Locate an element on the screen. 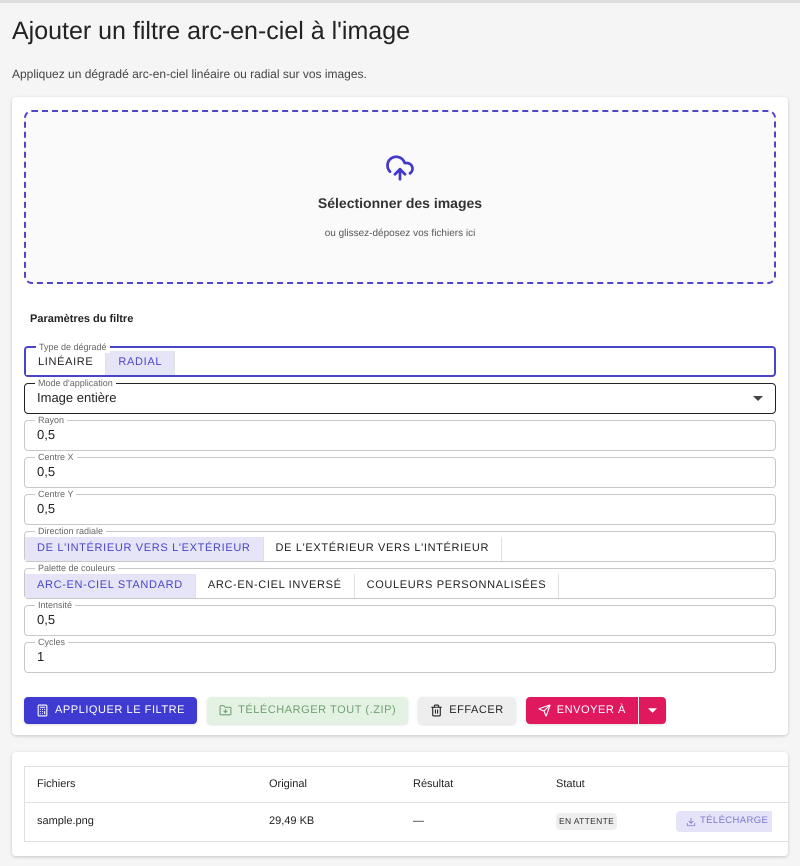 The image size is (800, 866). dropzone-hint: ou glissez-déposez vos fichiers ici is located at coordinates (400, 234).